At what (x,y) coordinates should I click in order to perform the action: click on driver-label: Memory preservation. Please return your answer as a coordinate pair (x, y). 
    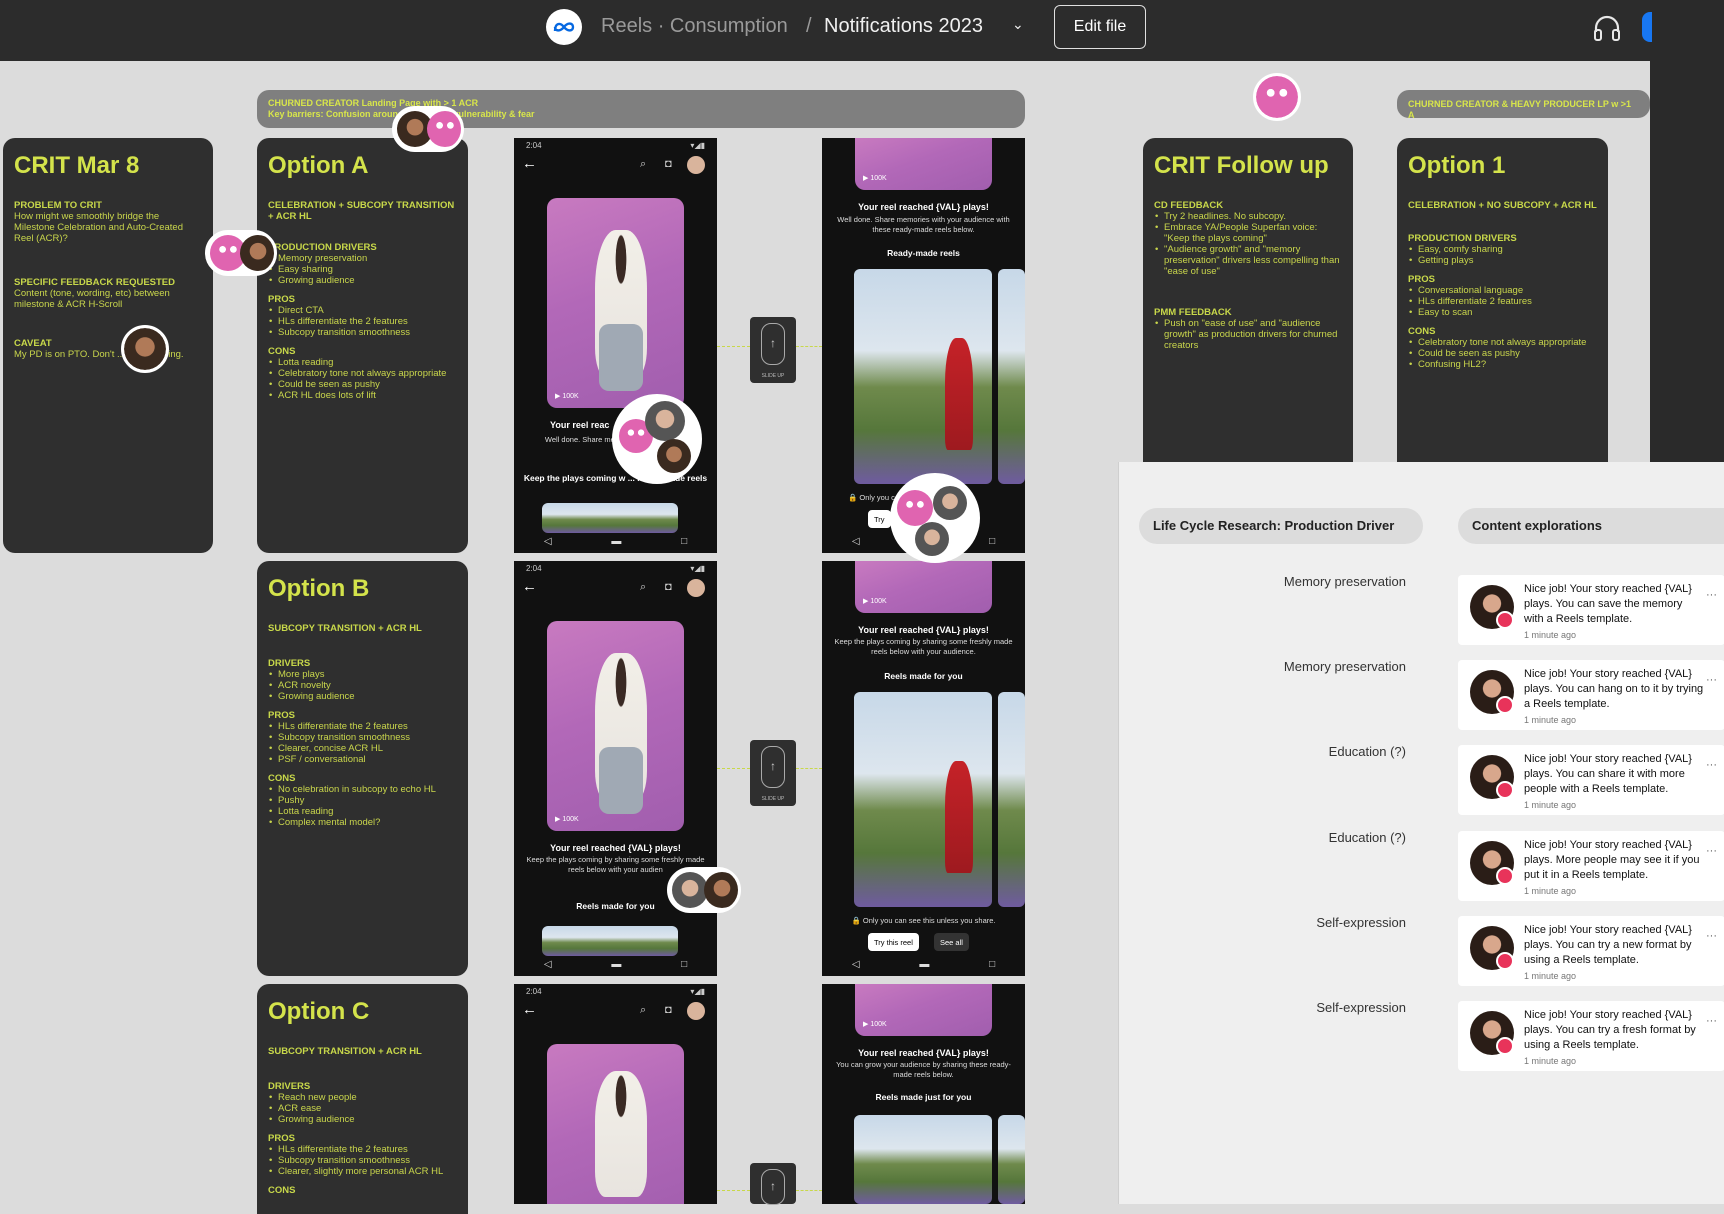
    Looking at the image, I should click on (1344, 581).